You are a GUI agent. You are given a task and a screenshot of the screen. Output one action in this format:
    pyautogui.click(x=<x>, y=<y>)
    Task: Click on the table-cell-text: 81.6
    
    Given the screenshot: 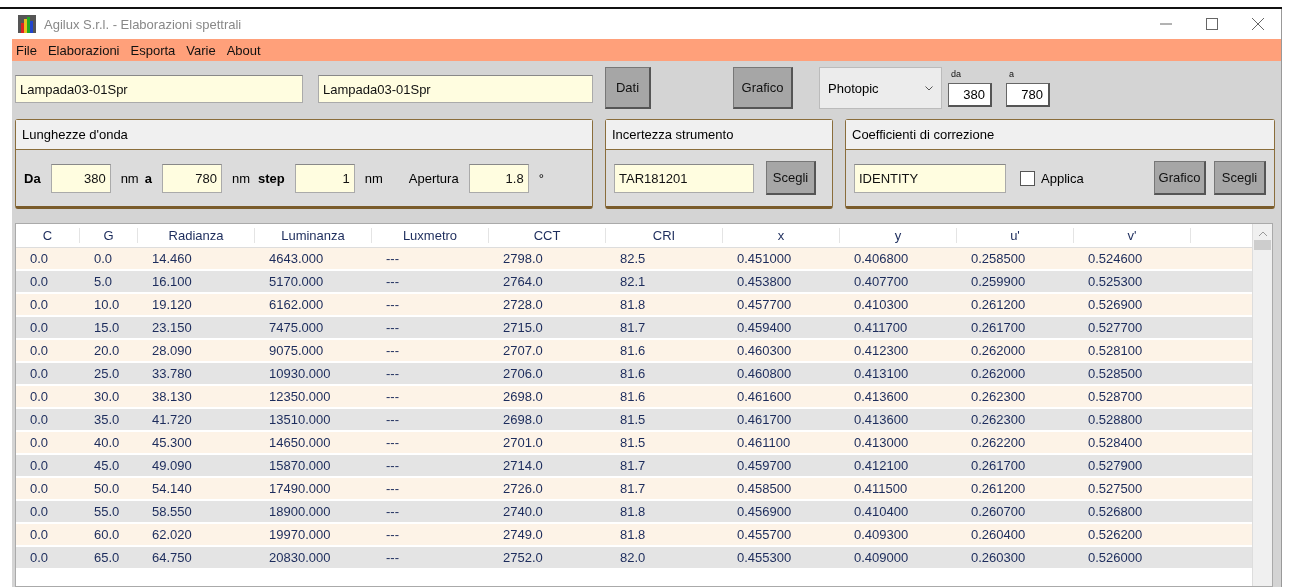 What is the action you would take?
    pyautogui.click(x=633, y=373)
    